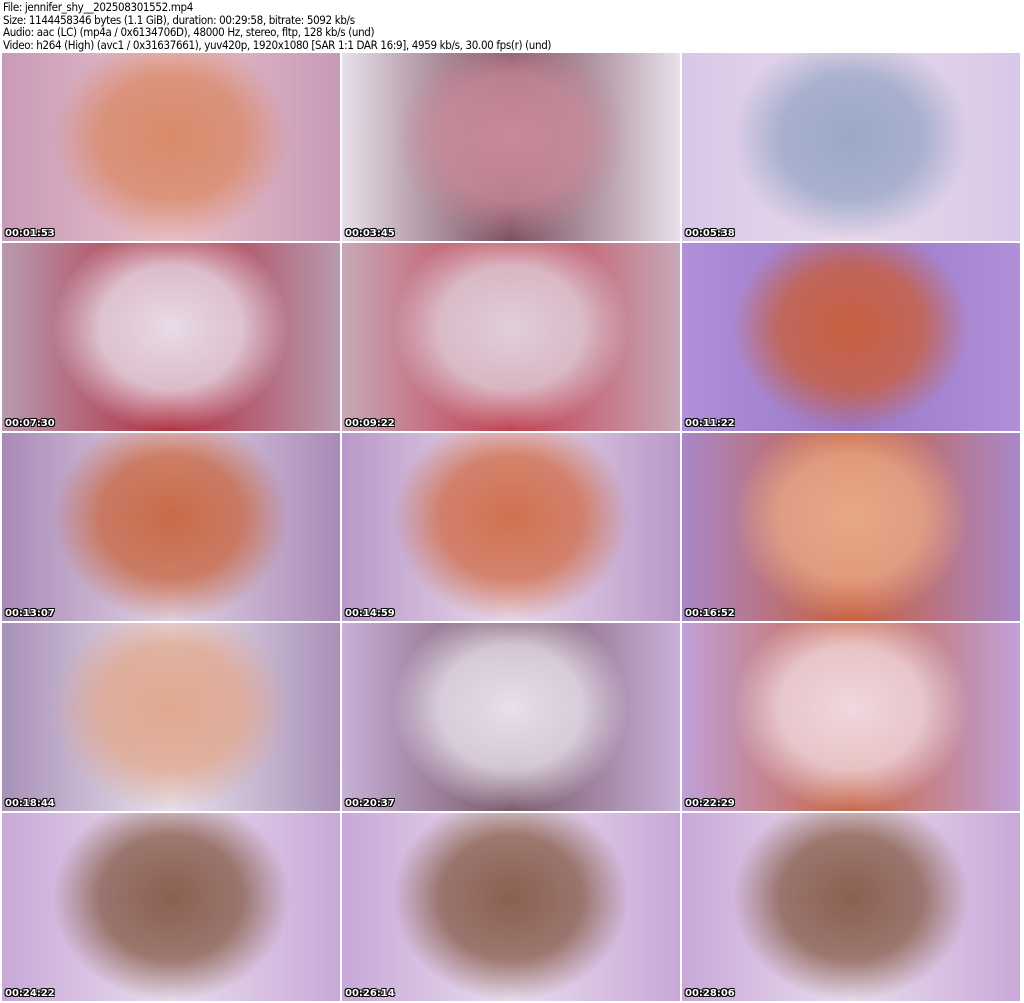  I want to click on thumbnail-timestamp: 00:26:14, so click(370, 993).